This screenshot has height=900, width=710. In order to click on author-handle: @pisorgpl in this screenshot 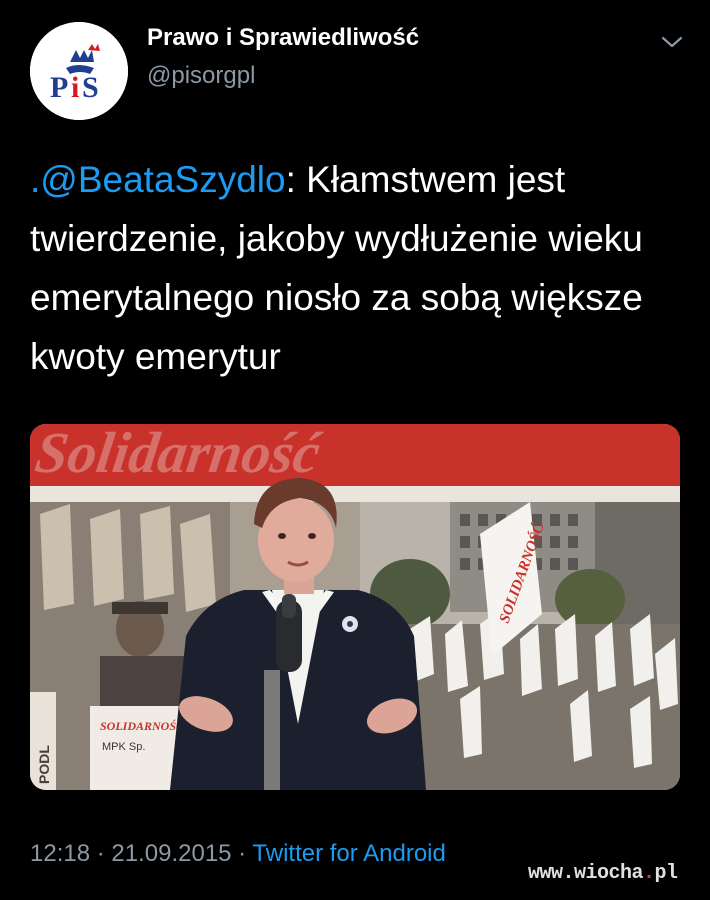, I will do `click(201, 76)`.